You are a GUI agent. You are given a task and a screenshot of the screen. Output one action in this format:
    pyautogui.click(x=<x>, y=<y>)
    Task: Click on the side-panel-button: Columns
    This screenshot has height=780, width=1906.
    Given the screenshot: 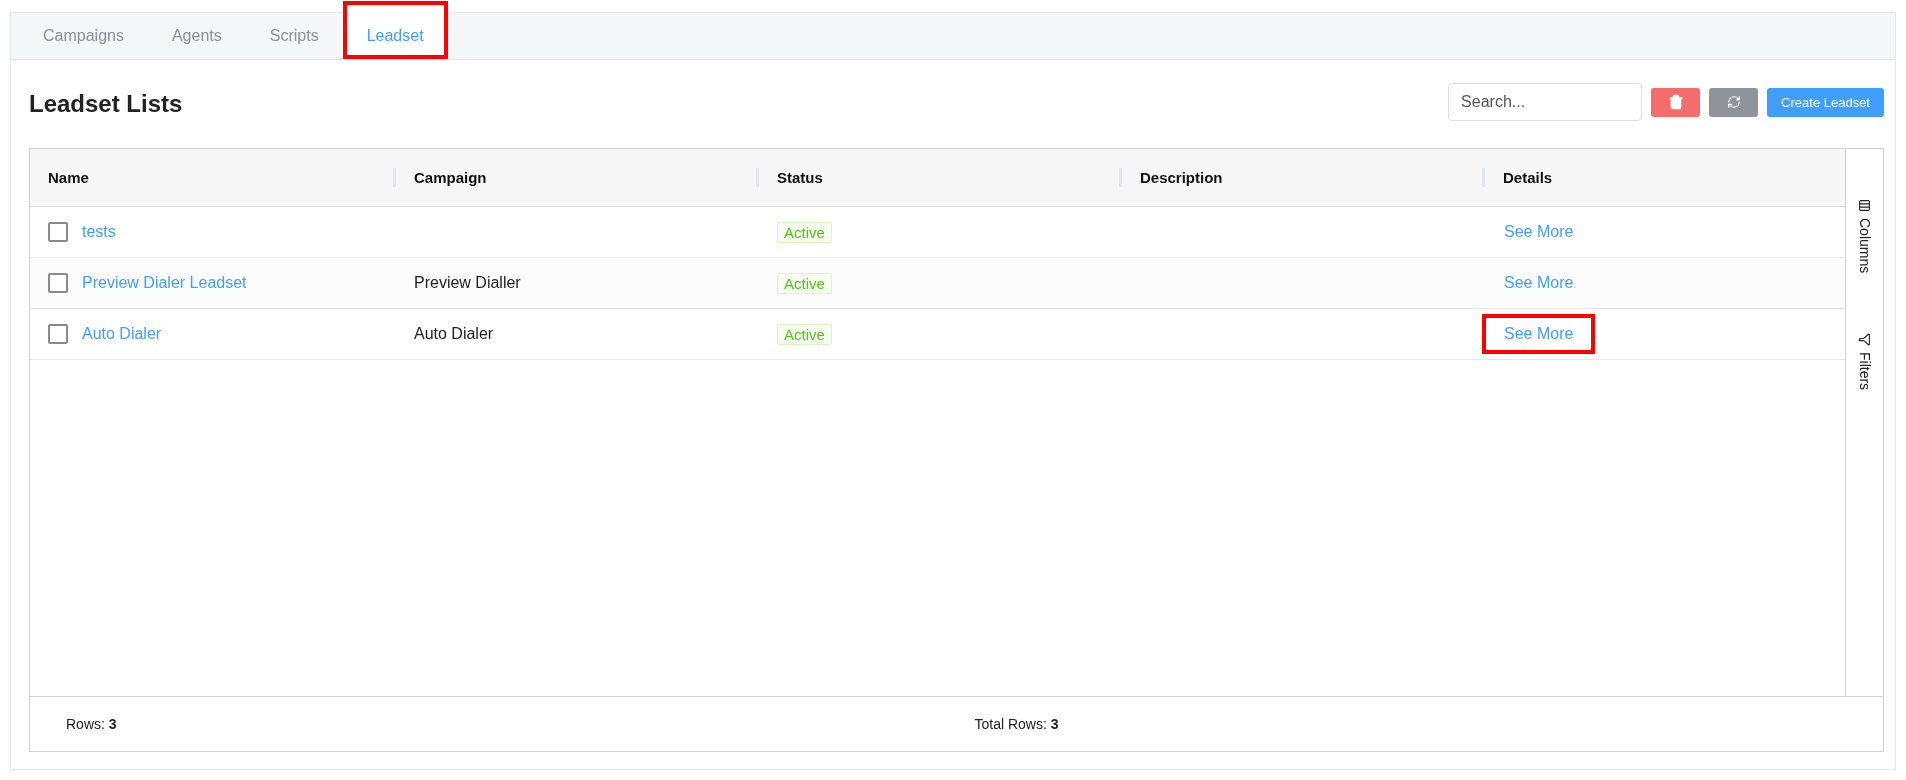 What is the action you would take?
    pyautogui.click(x=1864, y=236)
    